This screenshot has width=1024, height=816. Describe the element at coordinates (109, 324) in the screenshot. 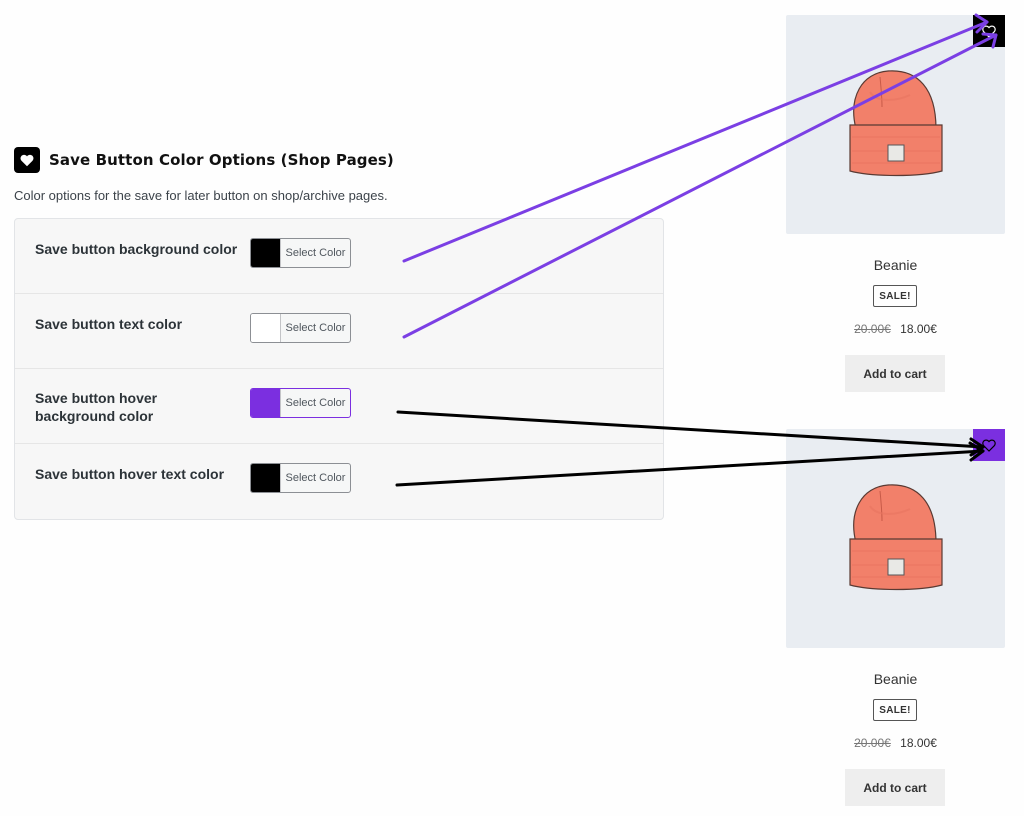

I see `setting-label: Save button text color` at that location.